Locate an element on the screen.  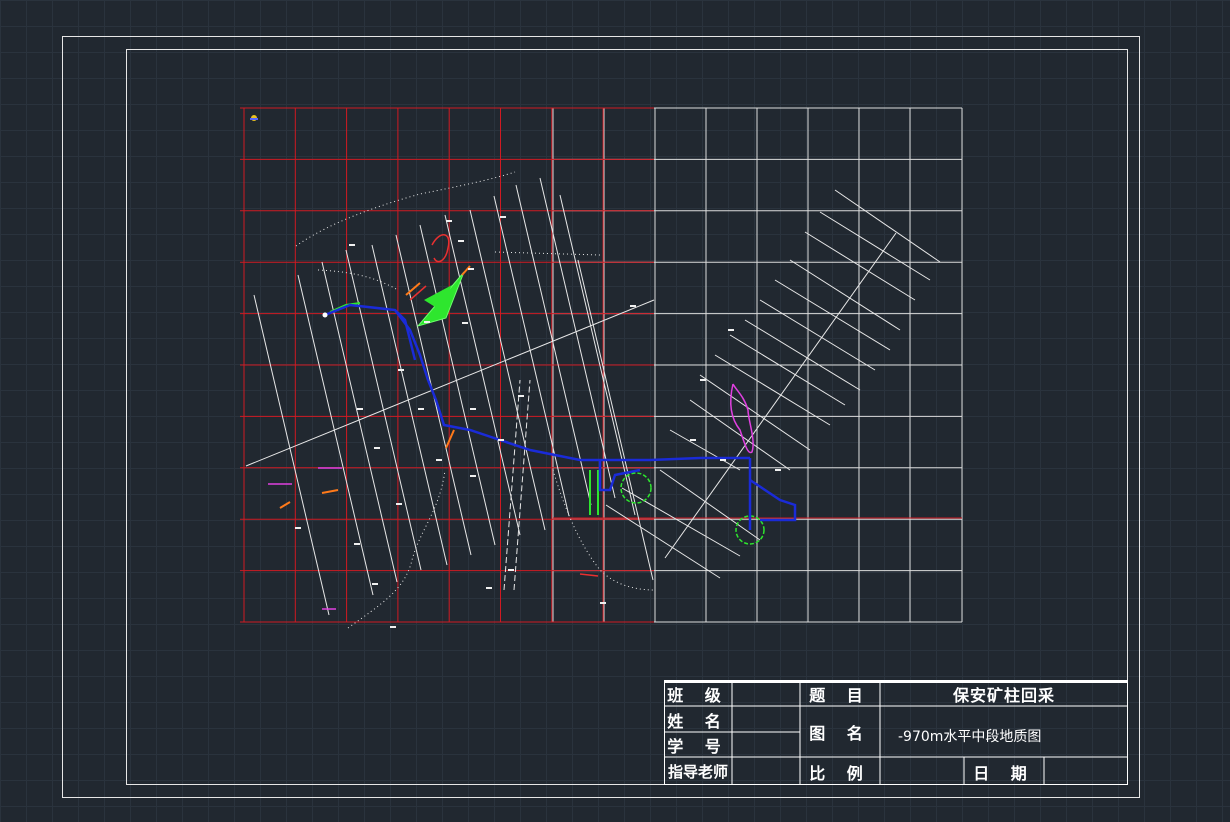
name-label: 姓 名 is located at coordinates (698, 721).